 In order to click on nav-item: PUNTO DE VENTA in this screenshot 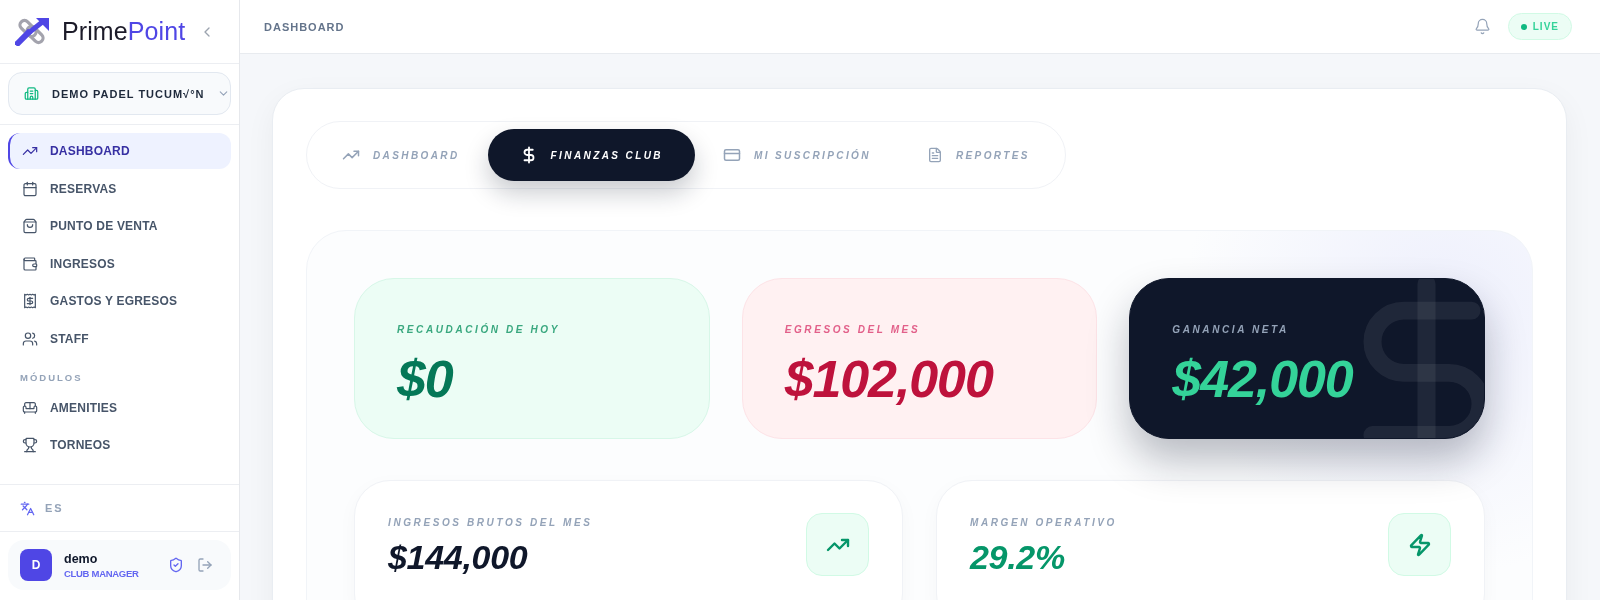, I will do `click(119, 226)`.